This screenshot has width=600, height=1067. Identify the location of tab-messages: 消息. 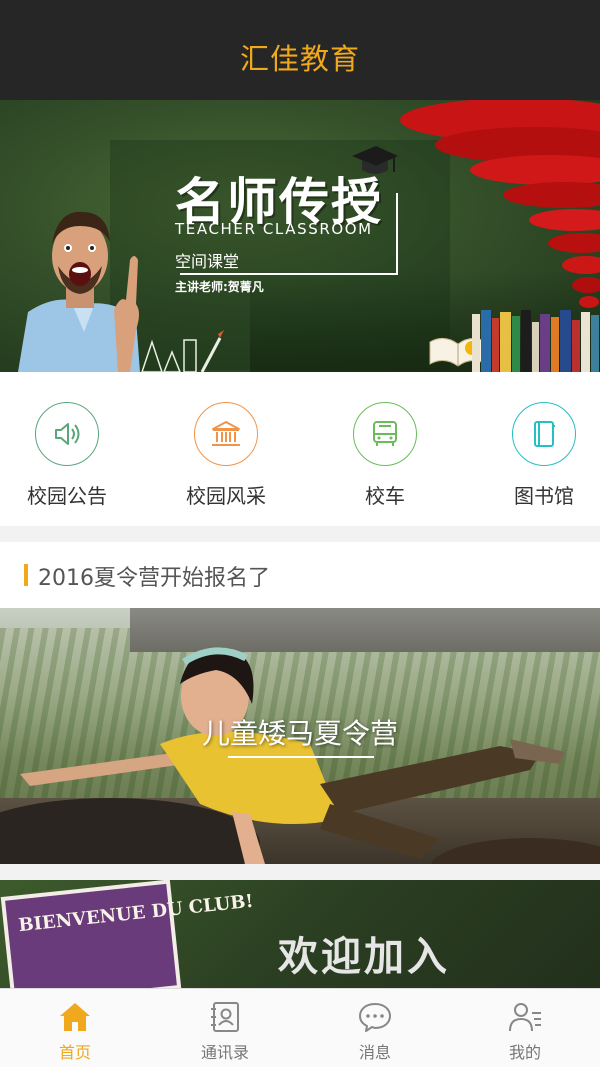
(375, 1028).